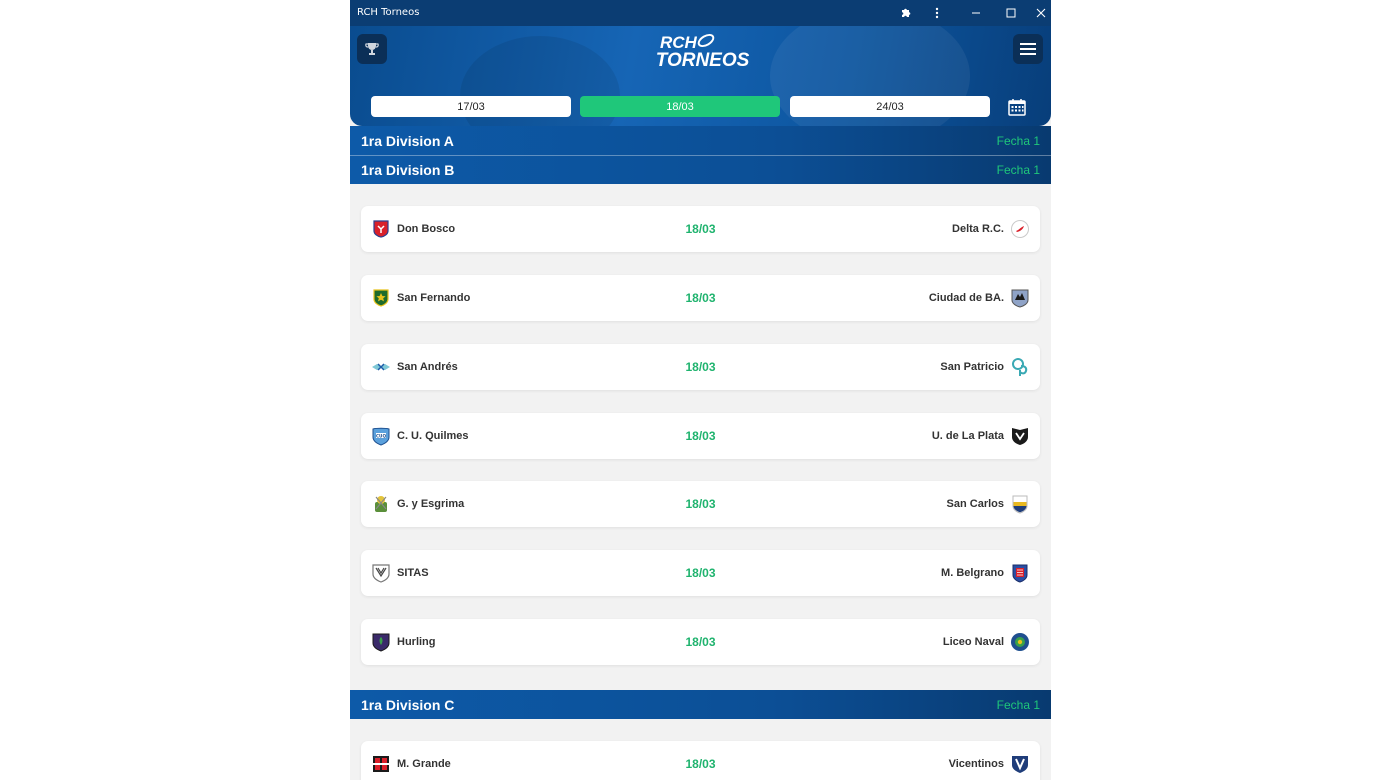  I want to click on match-card: Don Bosco 18/03 Delta R.C., so click(700, 229).